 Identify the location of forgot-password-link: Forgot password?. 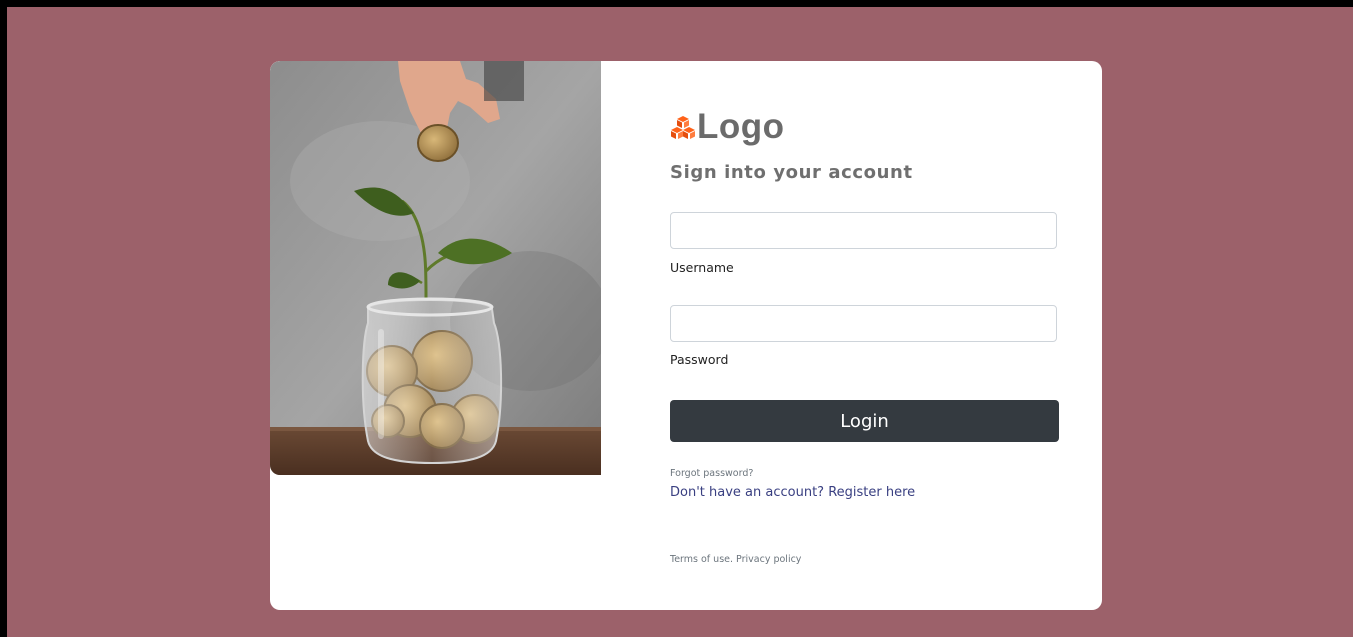
(711, 473).